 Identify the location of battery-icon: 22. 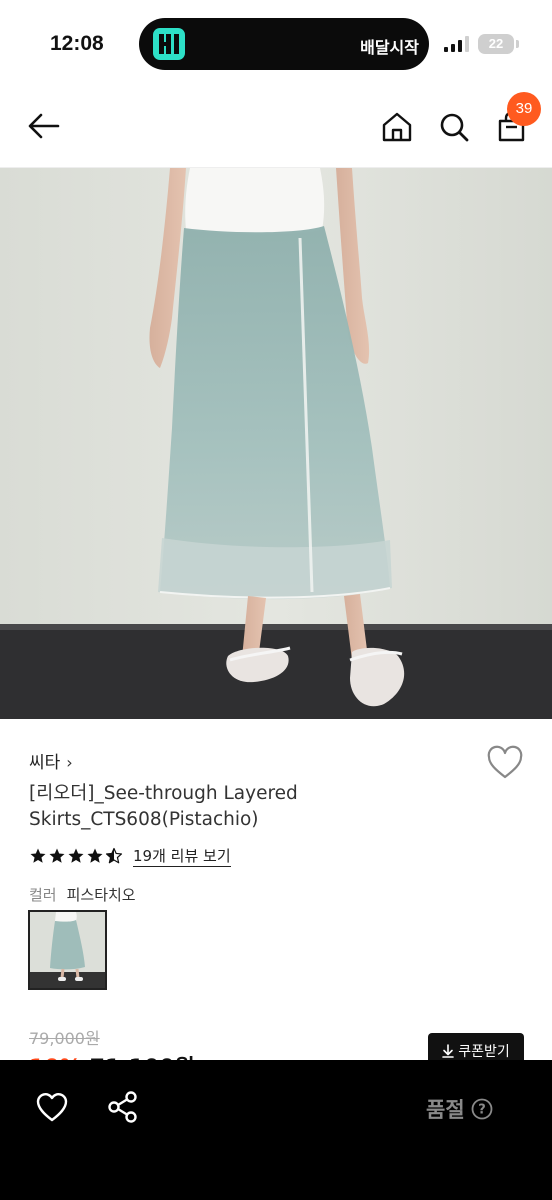
(496, 44).